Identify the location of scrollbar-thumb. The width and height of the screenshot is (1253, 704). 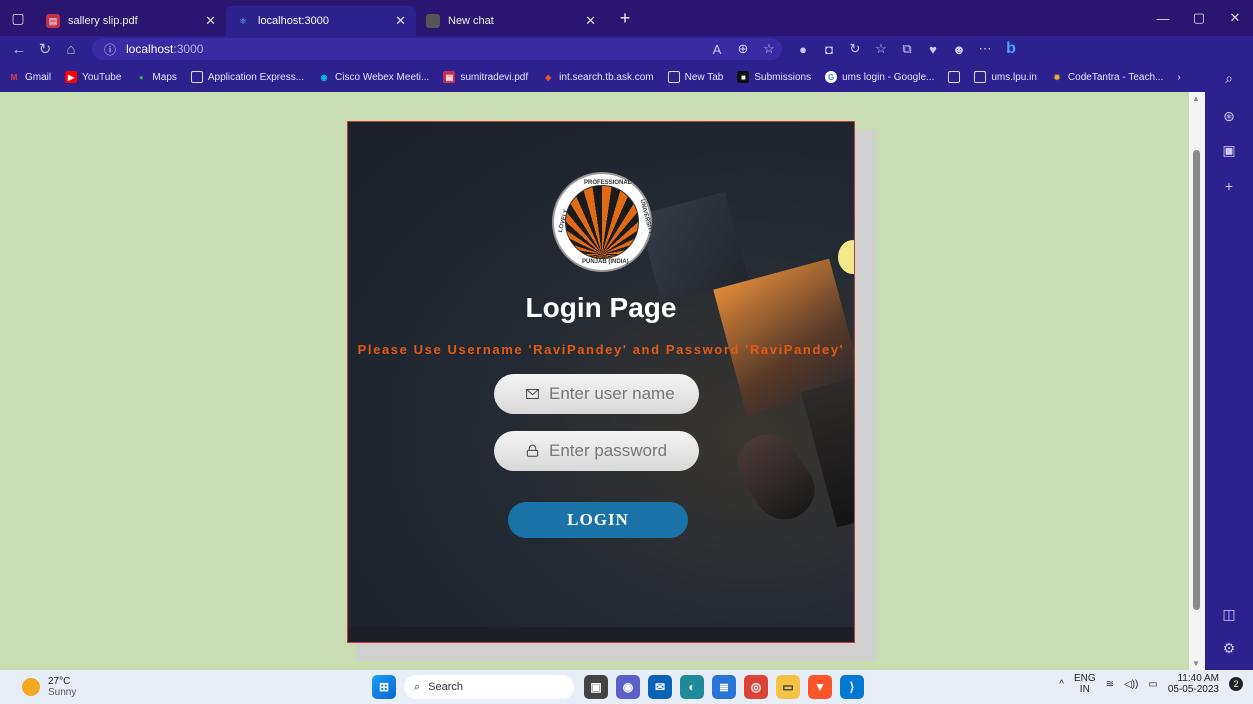
(1196, 380).